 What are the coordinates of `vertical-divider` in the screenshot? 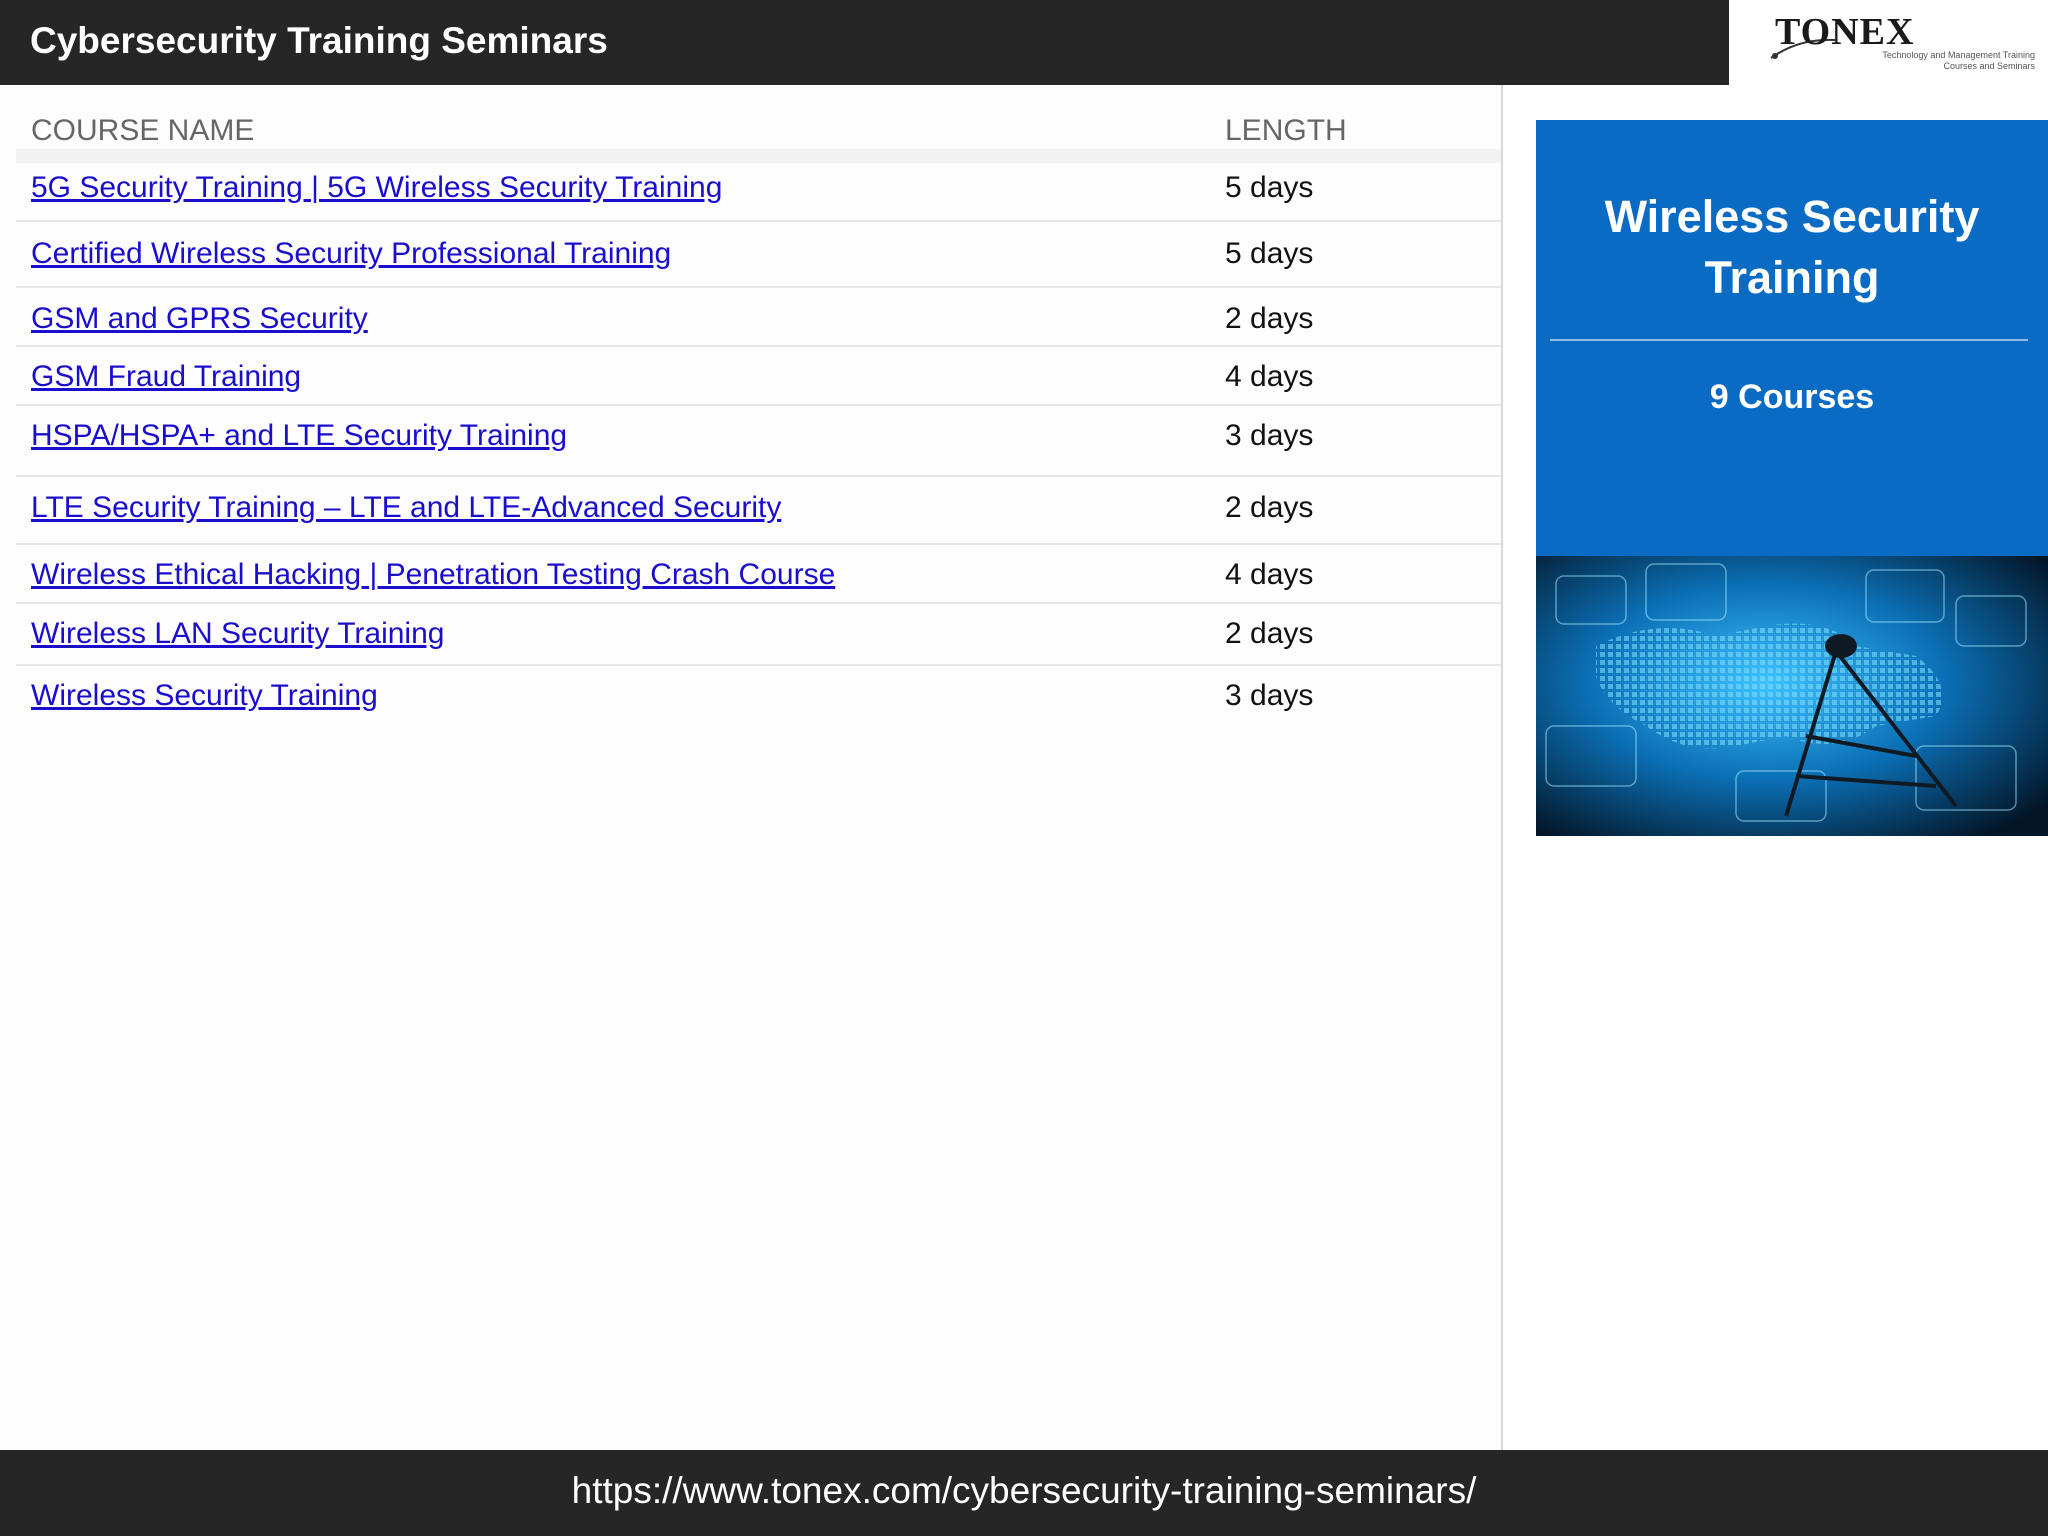 It's located at (1502, 767).